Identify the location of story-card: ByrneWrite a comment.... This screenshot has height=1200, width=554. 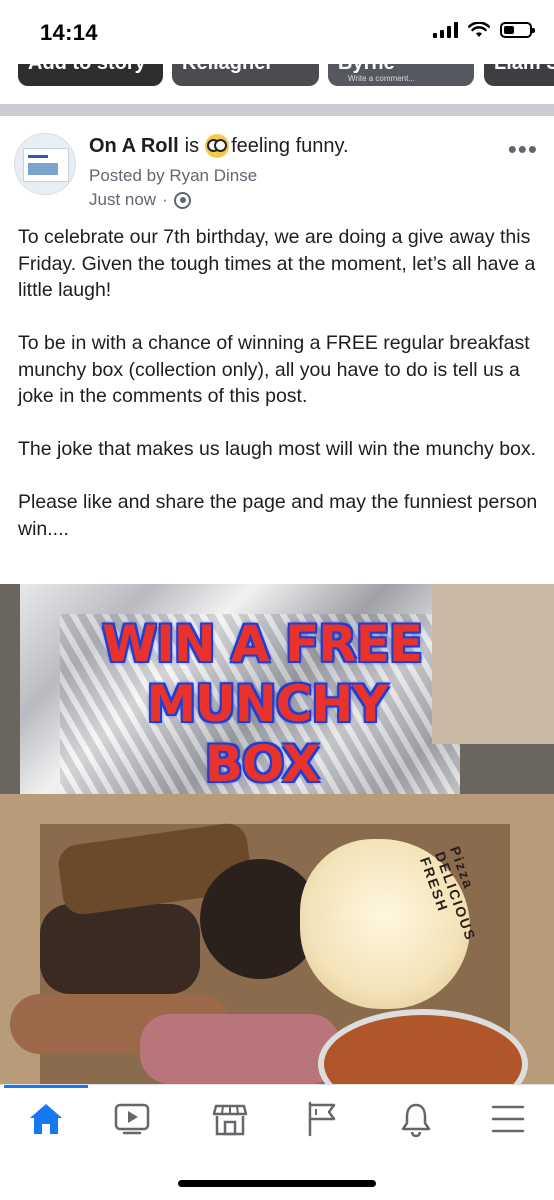
(401, 75).